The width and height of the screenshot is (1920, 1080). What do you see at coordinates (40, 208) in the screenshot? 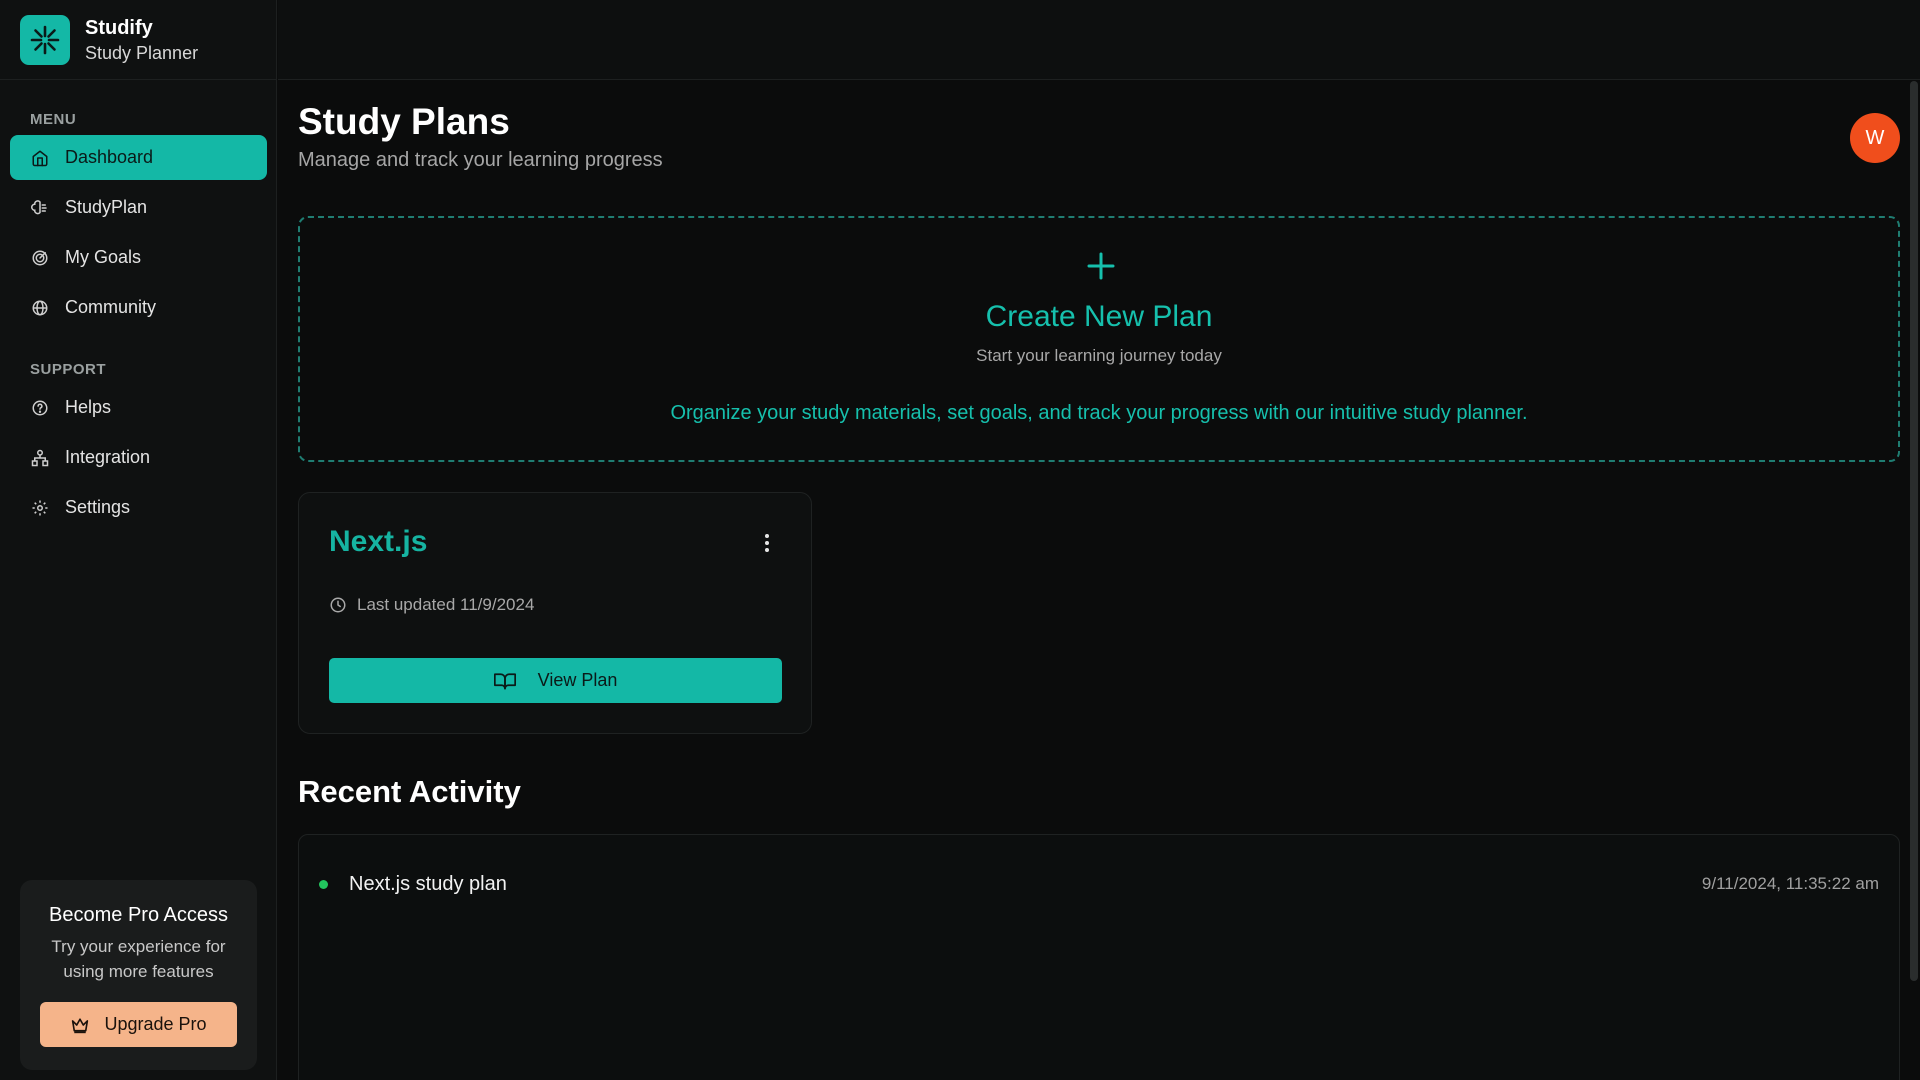
I see `brain-icon` at bounding box center [40, 208].